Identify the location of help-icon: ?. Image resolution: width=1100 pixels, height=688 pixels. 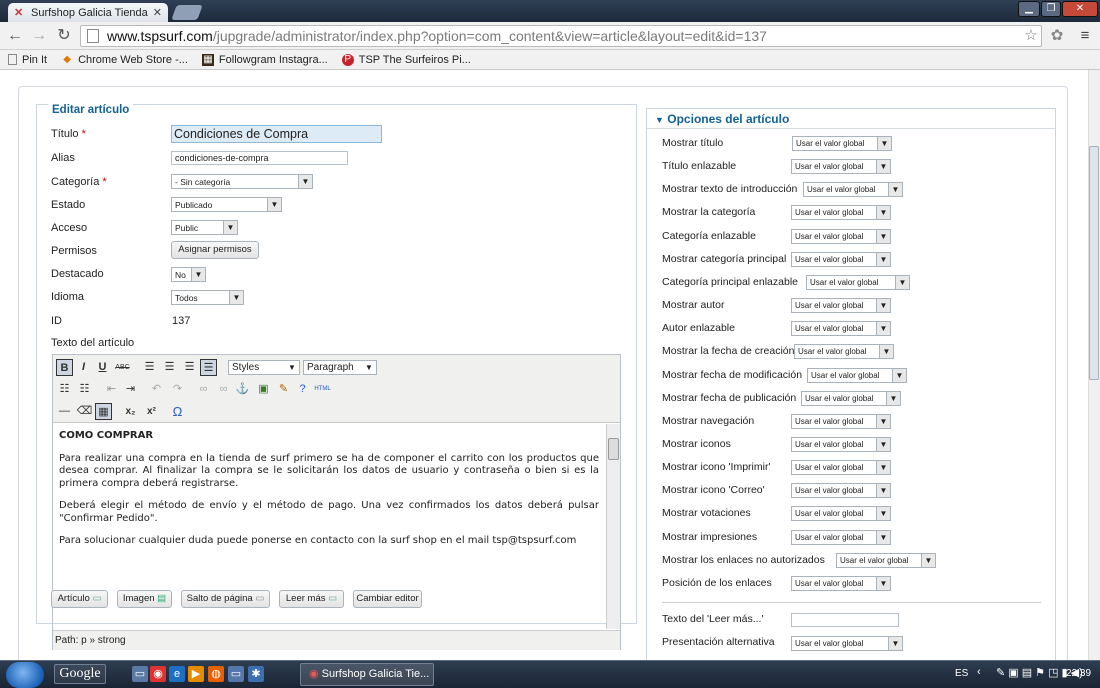
(302, 389).